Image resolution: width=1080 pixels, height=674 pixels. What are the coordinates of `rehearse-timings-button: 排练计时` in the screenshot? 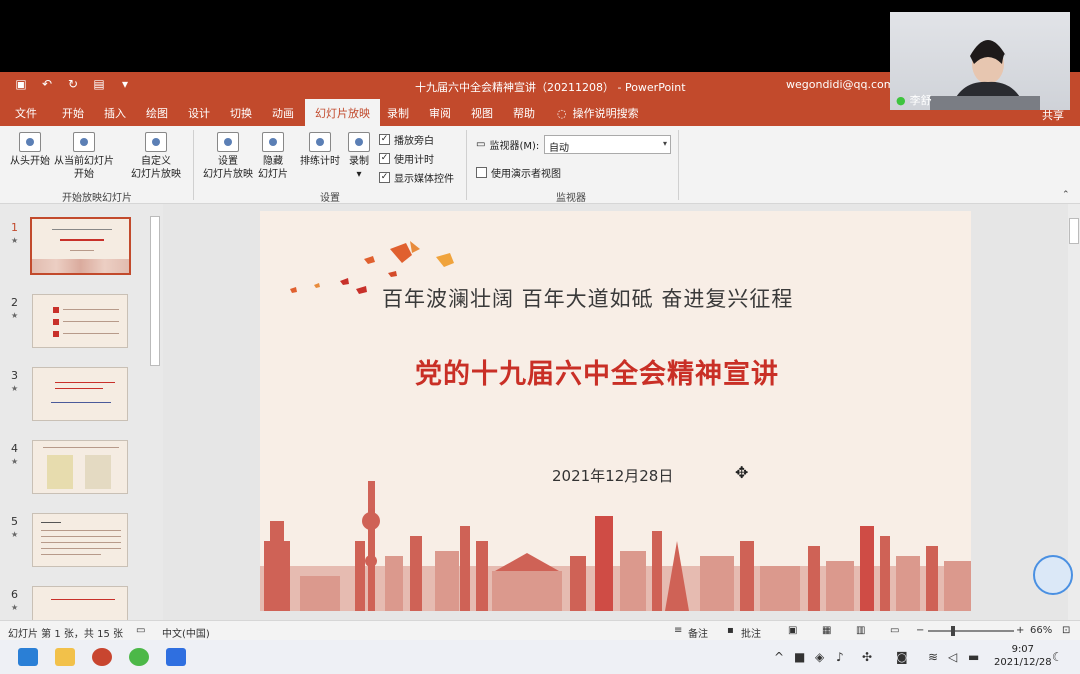 It's located at (320, 150).